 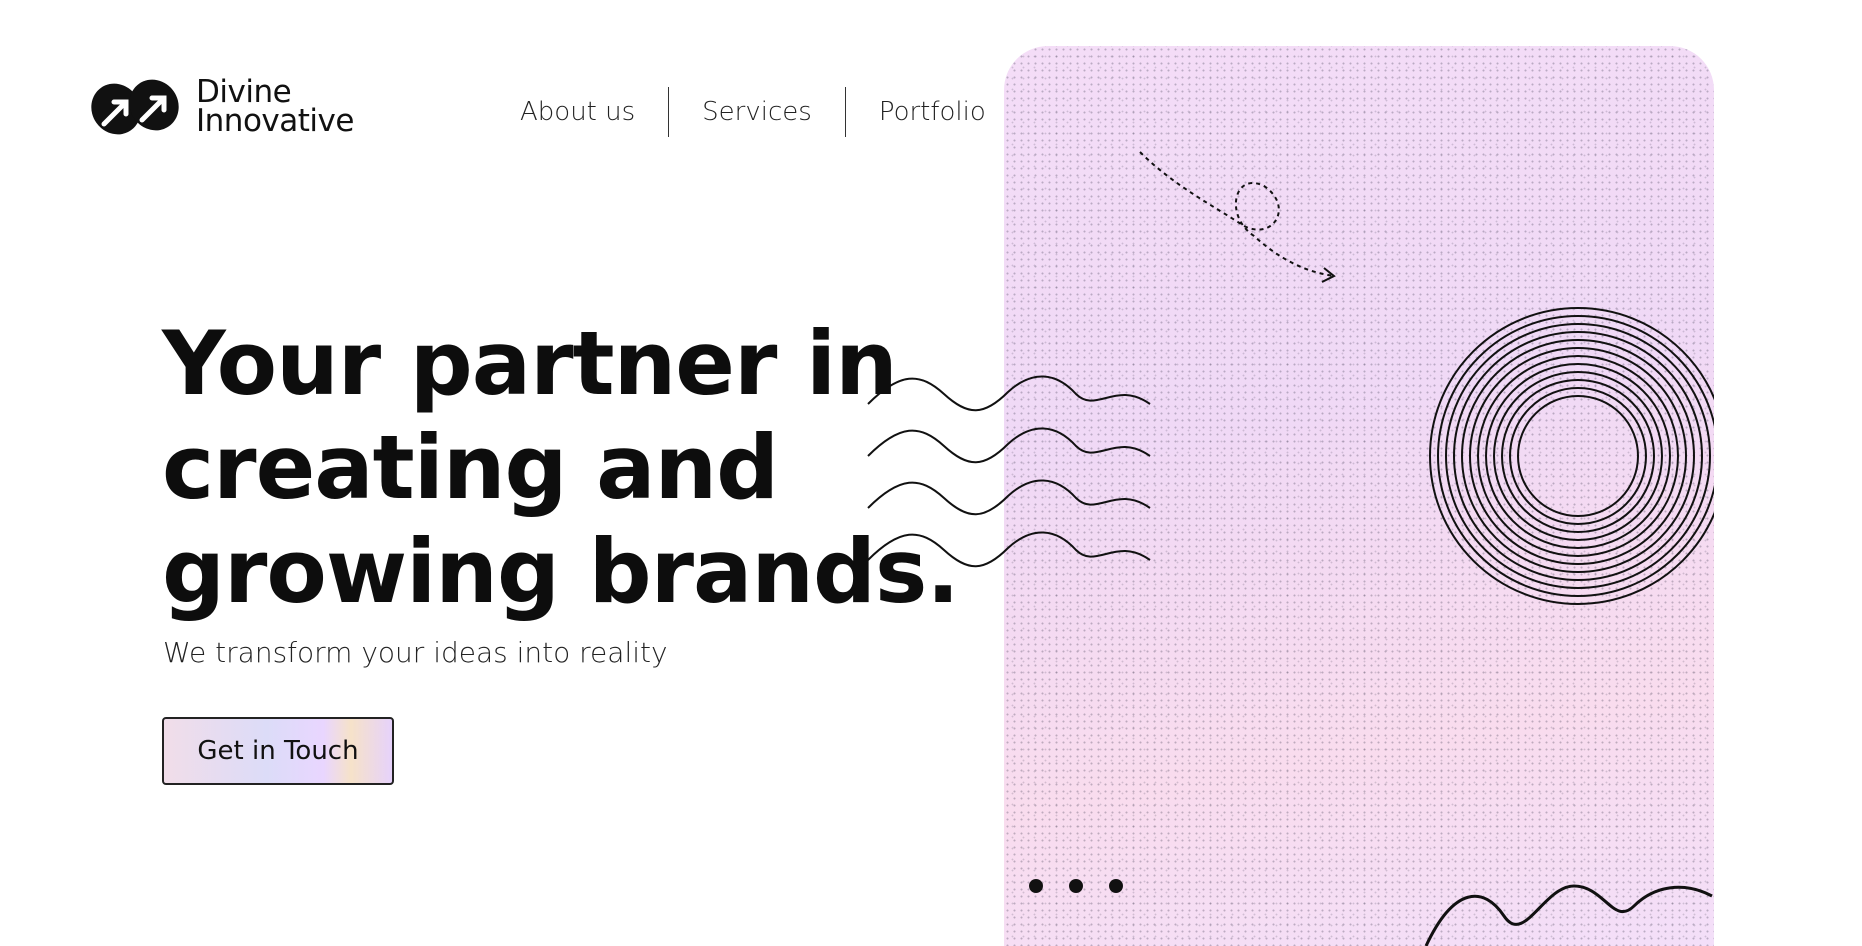 I want to click on logo-link: Divine Innovative, so click(x=231, y=107).